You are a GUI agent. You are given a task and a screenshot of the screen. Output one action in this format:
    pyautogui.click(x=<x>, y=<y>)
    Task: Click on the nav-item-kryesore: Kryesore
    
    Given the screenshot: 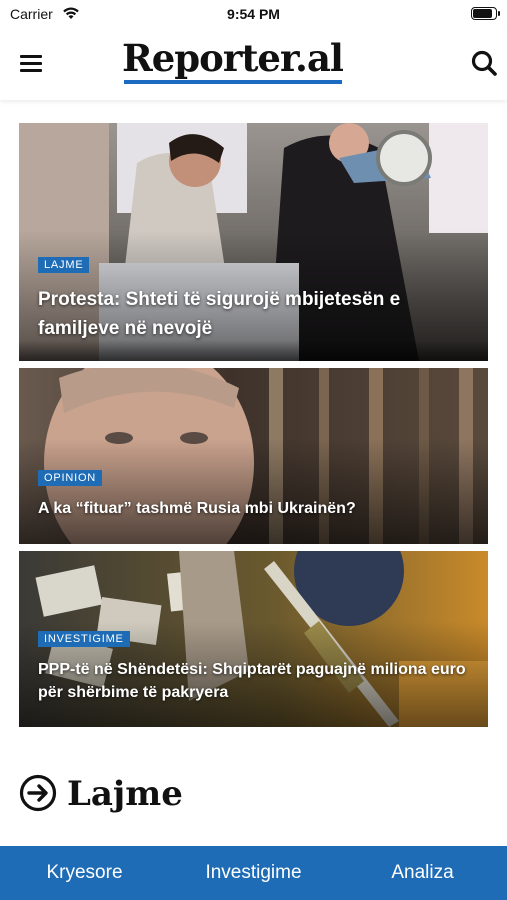 What is the action you would take?
    pyautogui.click(x=84, y=873)
    